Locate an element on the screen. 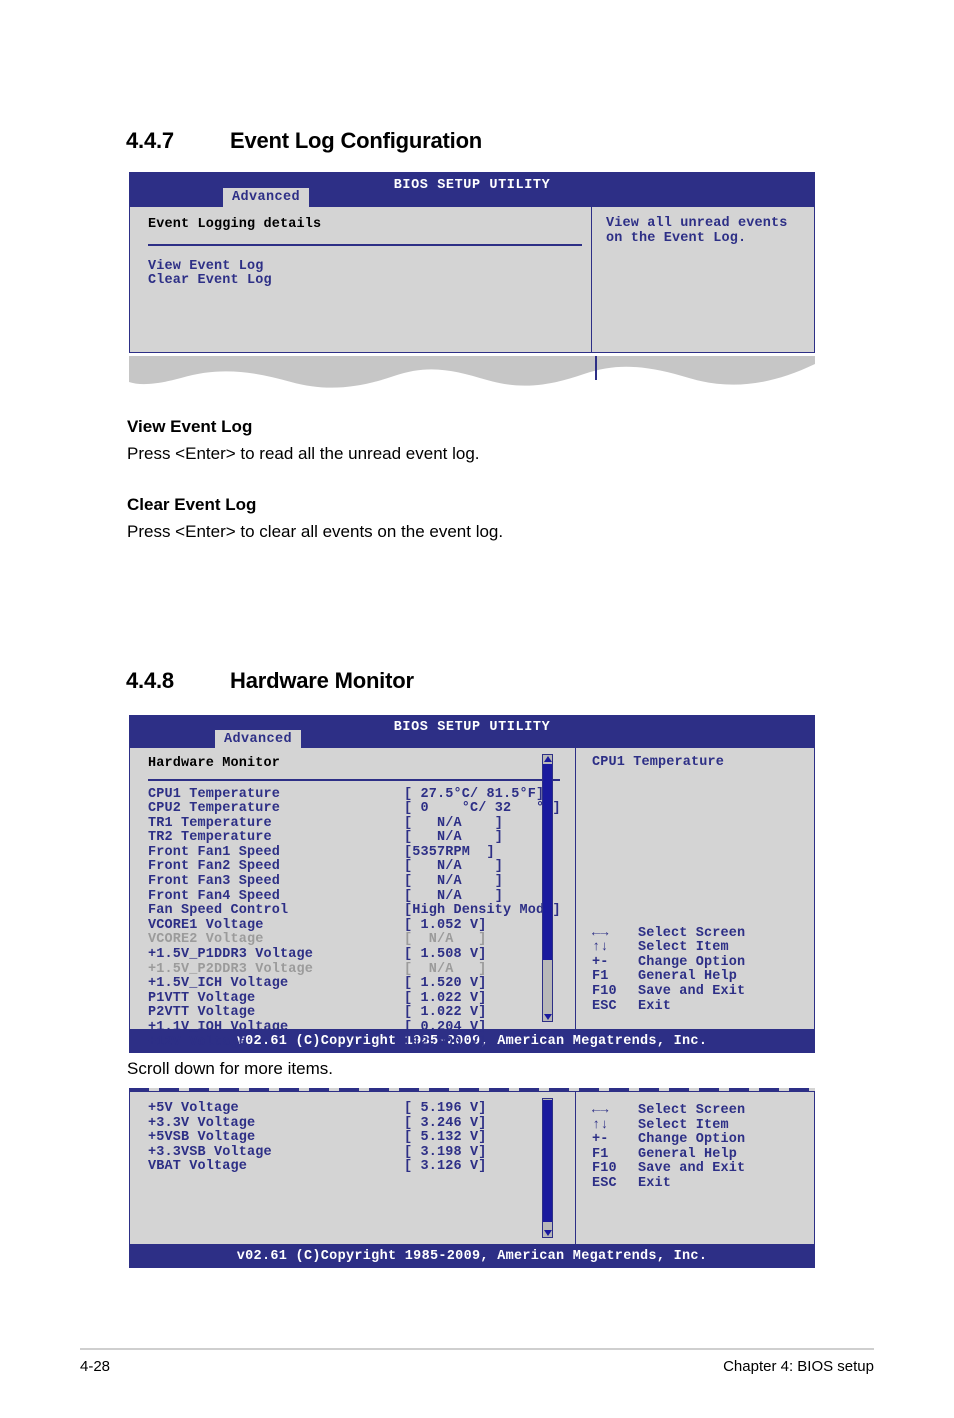 The image size is (954, 1418). hardware-monitor-row: +5VSB Voltage [ 5.132 V] is located at coordinates (361, 1138).